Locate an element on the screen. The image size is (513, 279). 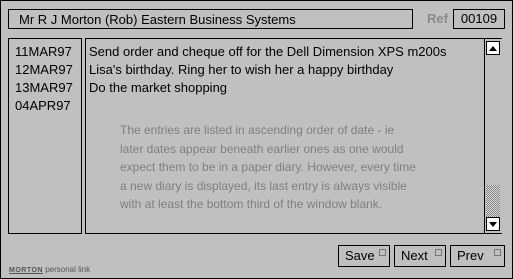
prev-button: Prev is located at coordinates (477, 256).